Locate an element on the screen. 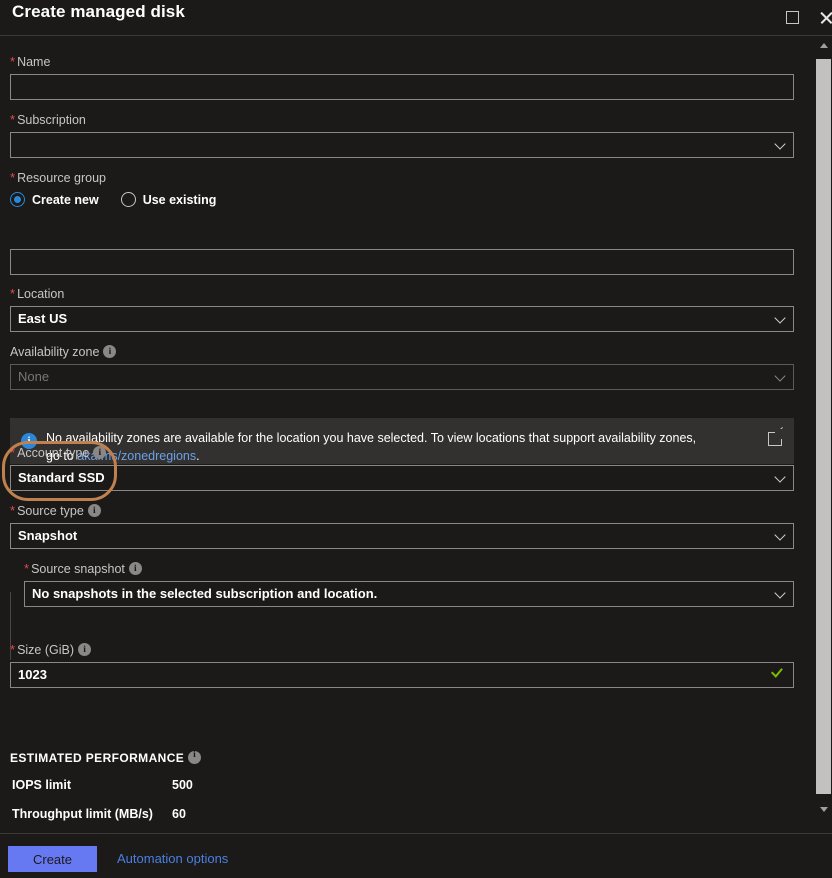 Image resolution: width=832 pixels, height=878 pixels. account-type-label: * Account type is located at coordinates (402, 453).